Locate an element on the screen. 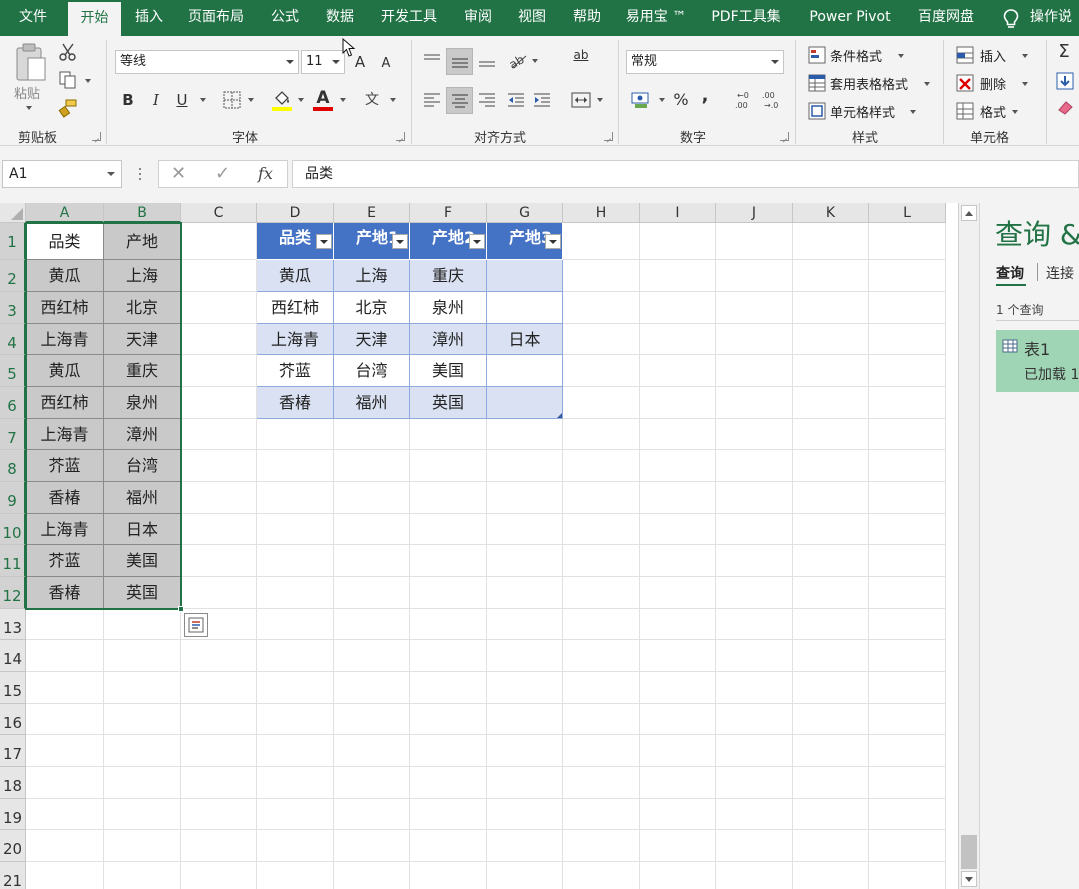 The image size is (1079, 889). align-right-icon is located at coordinates (487, 100).